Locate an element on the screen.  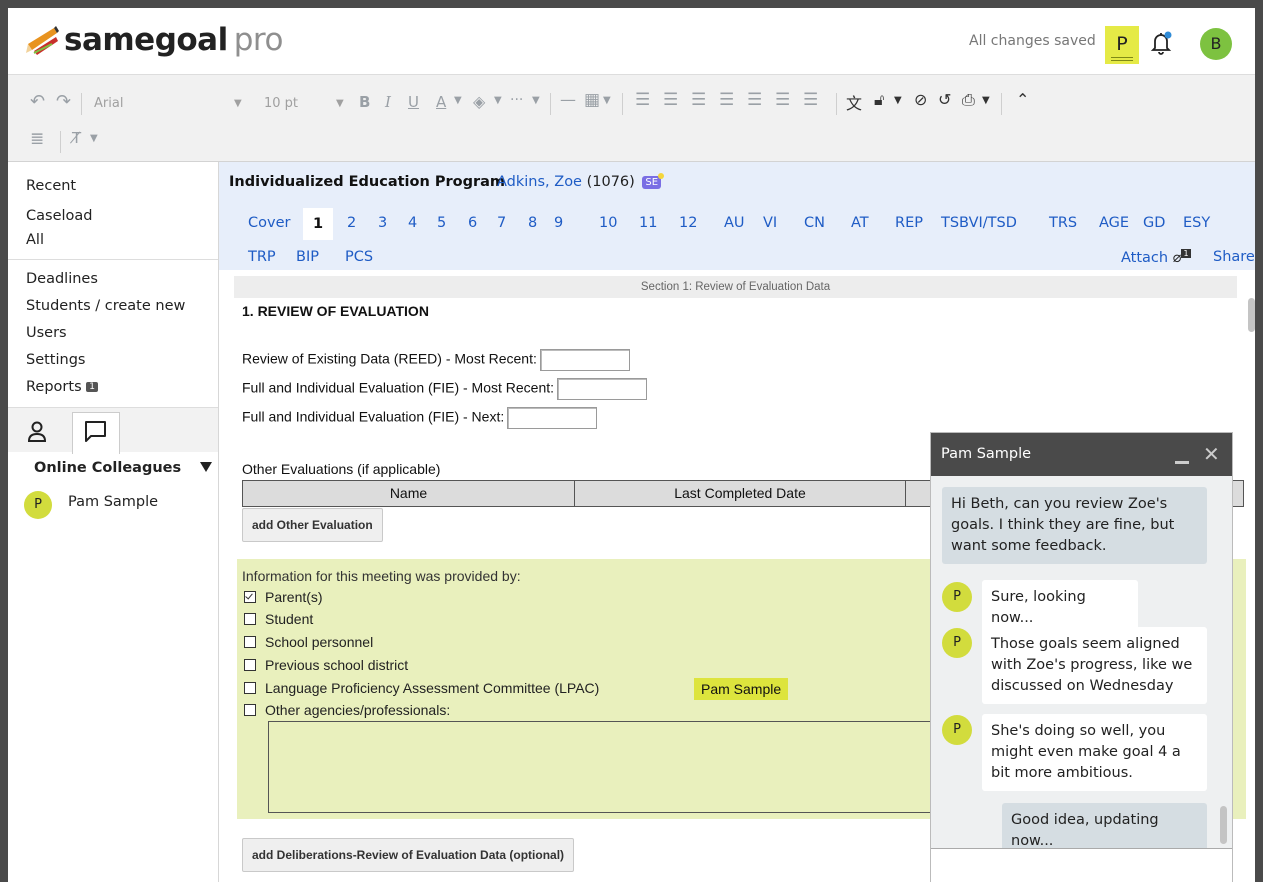
align-justify-icon: ☰ is located at coordinates (810, 100).